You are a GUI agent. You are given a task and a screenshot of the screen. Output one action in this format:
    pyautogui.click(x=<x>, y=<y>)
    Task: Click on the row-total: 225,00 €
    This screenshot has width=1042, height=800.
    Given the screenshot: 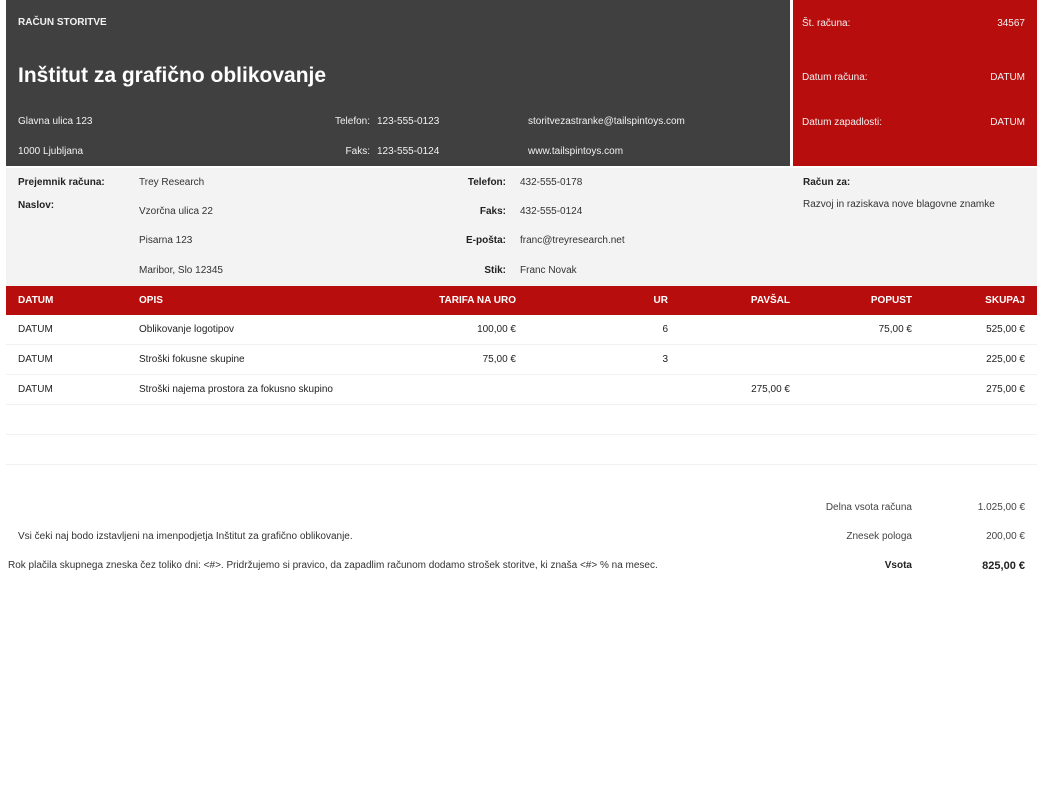 What is the action you would take?
    pyautogui.click(x=1005, y=359)
    